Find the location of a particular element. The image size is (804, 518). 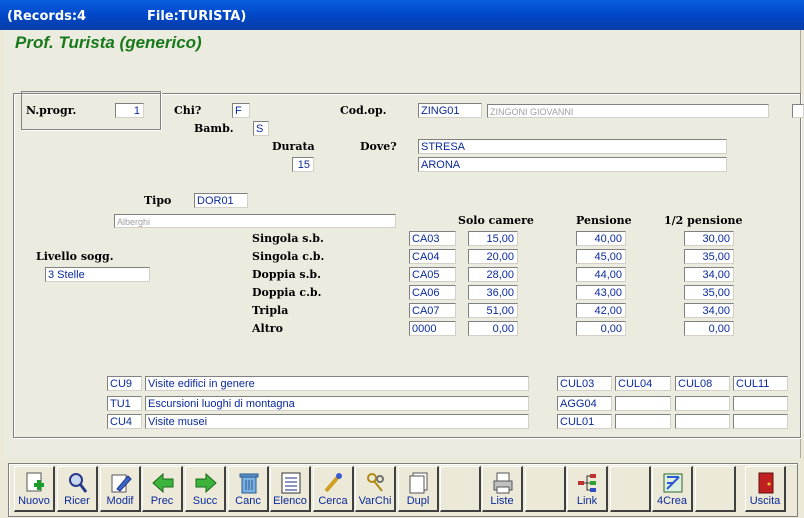

chi-field: F is located at coordinates (241, 110).